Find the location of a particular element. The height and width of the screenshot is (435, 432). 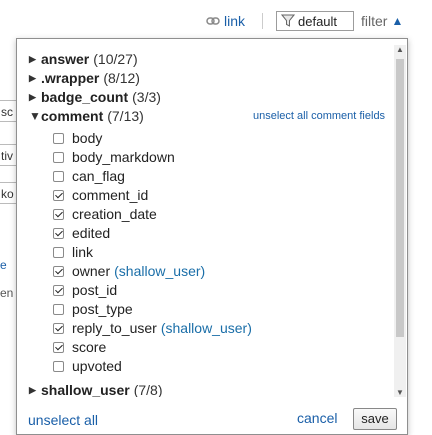

group-count: (8/12) is located at coordinates (121, 78).